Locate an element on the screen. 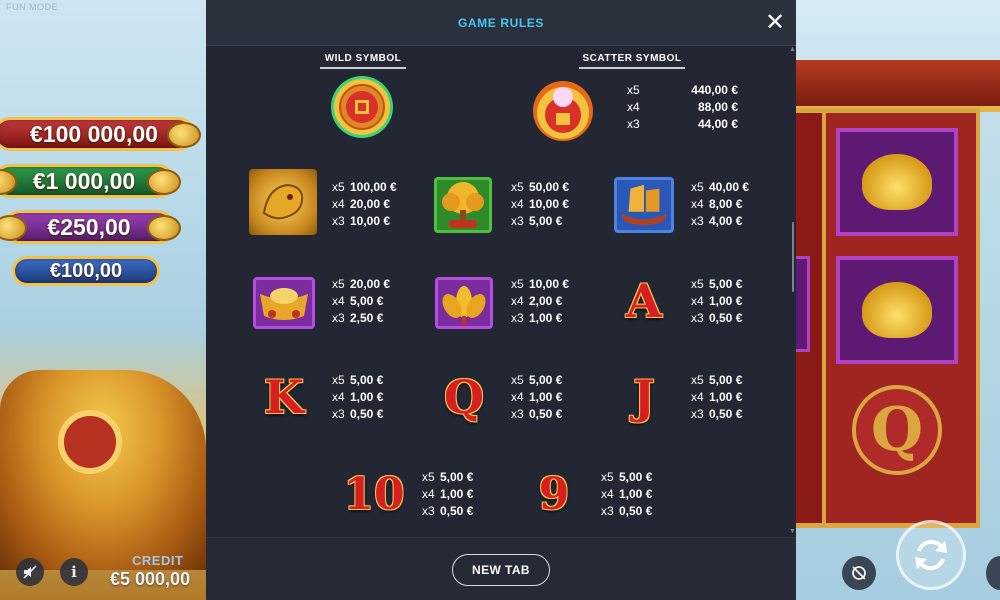 This screenshot has height=600, width=1000. paytable-row: x4 5,00 € is located at coordinates (361, 301).